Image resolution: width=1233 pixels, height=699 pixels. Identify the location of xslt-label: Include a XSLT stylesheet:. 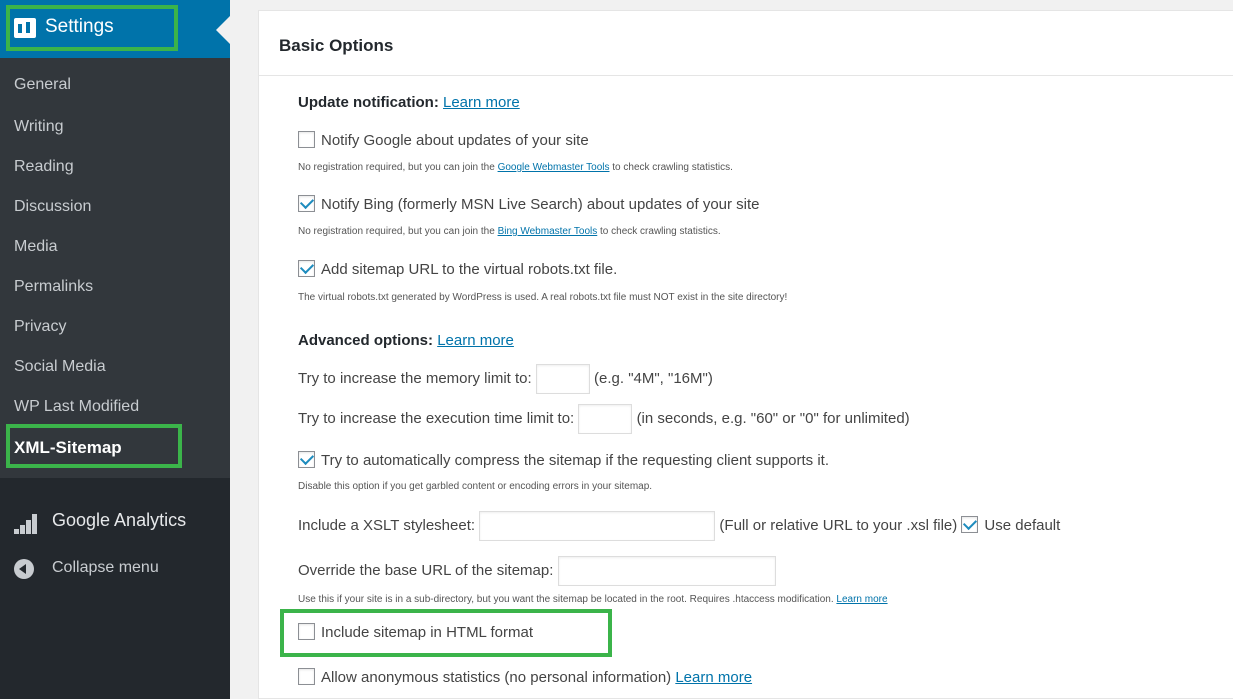
(387, 525).